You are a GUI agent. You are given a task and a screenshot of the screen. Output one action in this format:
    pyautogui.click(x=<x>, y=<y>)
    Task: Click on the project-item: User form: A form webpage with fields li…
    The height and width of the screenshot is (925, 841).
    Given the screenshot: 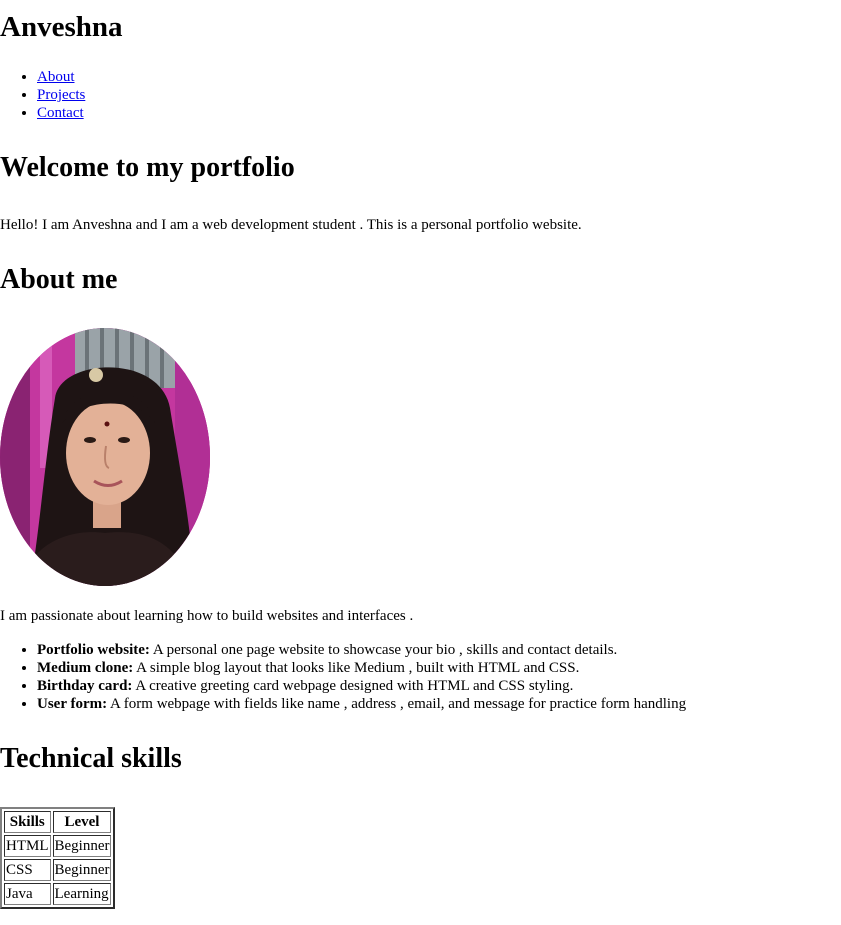 What is the action you would take?
    pyautogui.click(x=361, y=704)
    